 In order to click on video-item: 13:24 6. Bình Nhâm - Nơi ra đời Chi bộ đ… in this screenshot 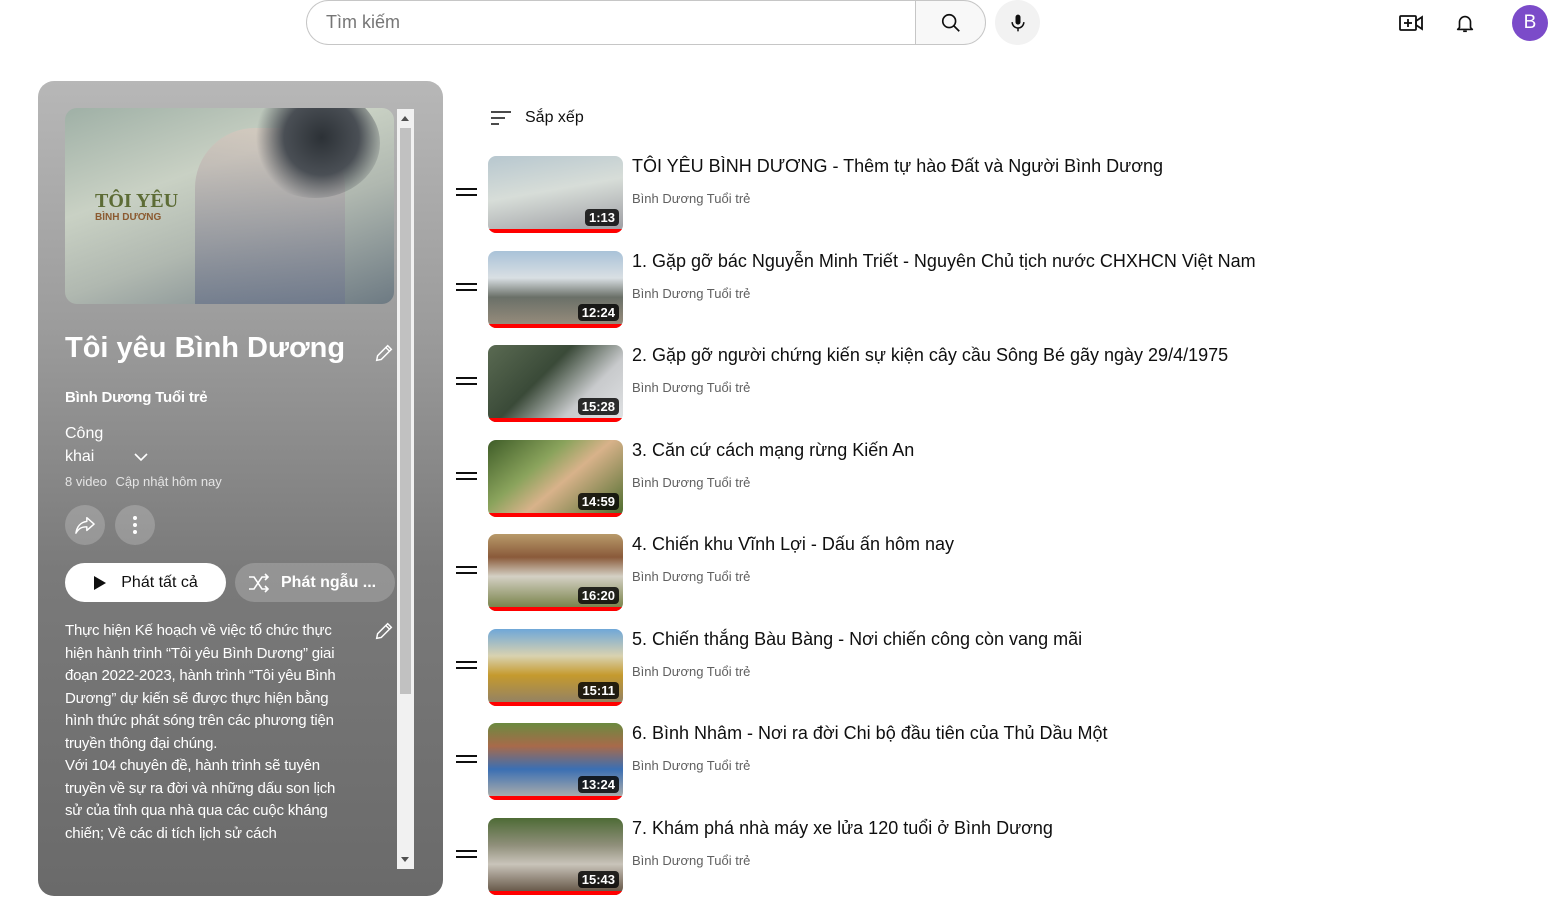, I will do `click(906, 762)`.